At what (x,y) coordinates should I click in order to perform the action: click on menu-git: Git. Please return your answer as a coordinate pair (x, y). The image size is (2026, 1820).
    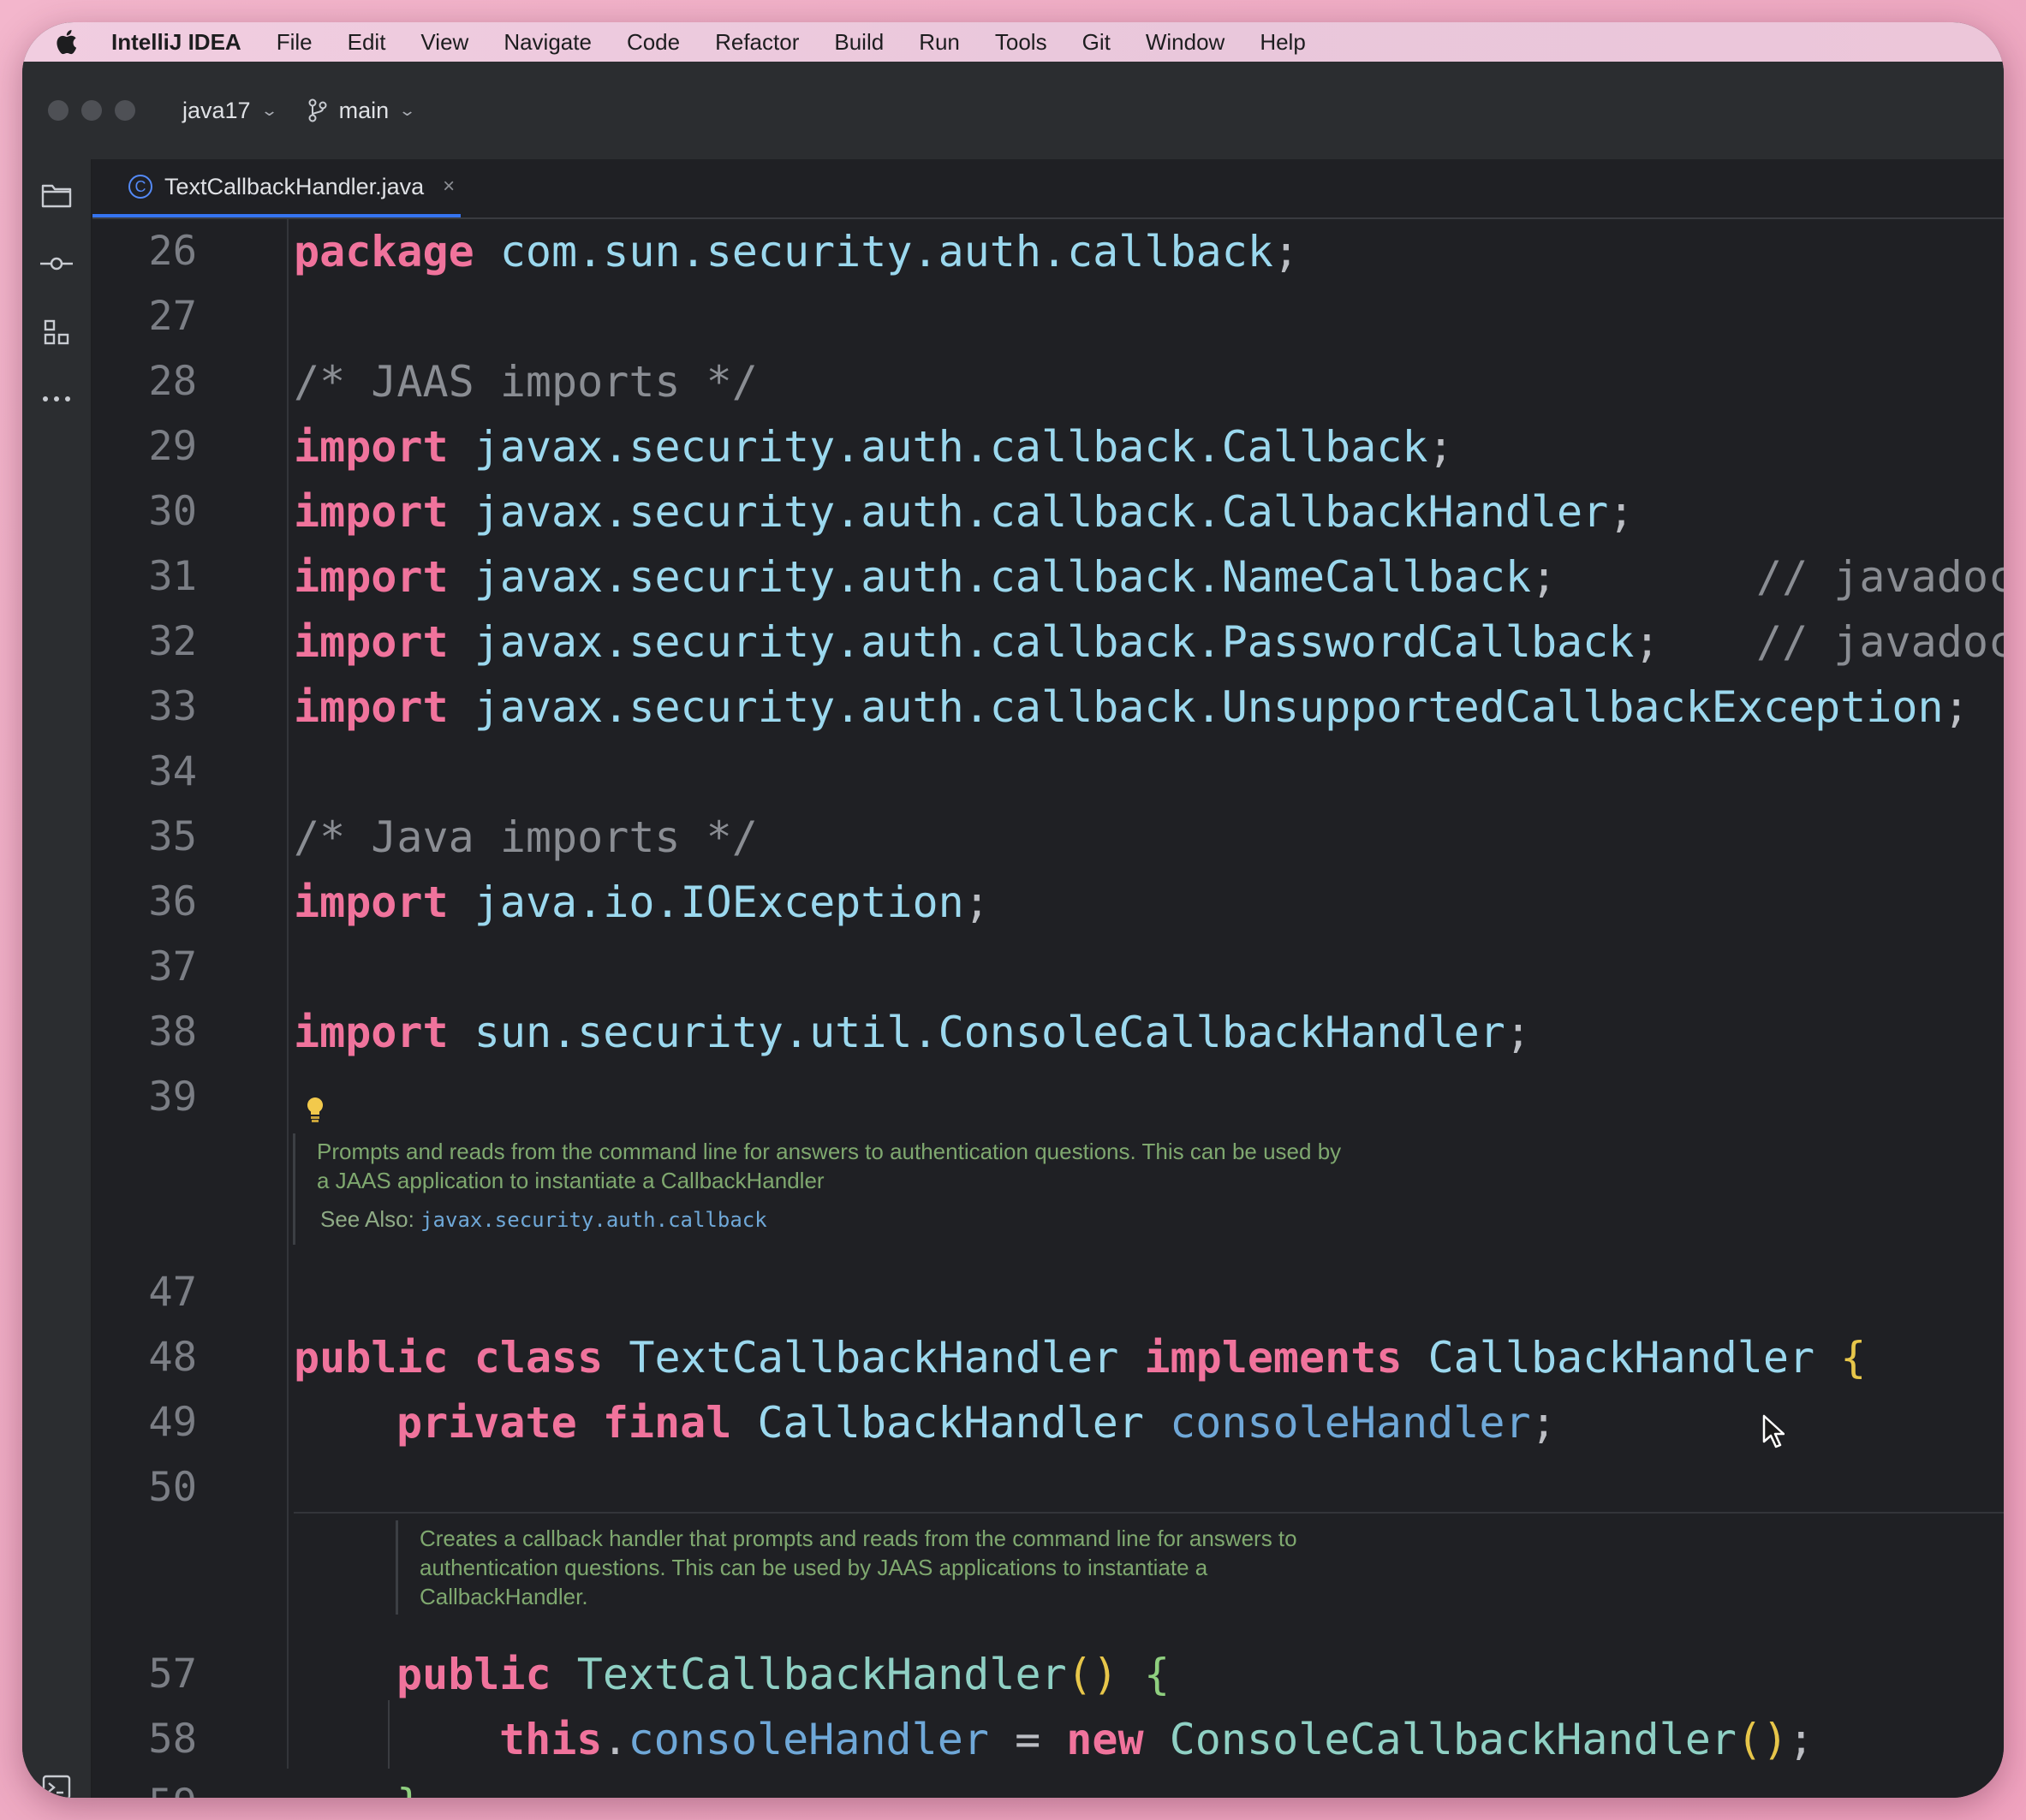
    Looking at the image, I should click on (1096, 43).